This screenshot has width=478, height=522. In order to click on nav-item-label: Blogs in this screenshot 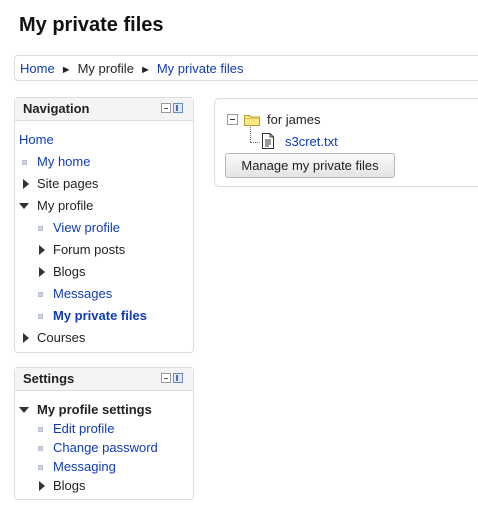, I will do `click(69, 272)`.